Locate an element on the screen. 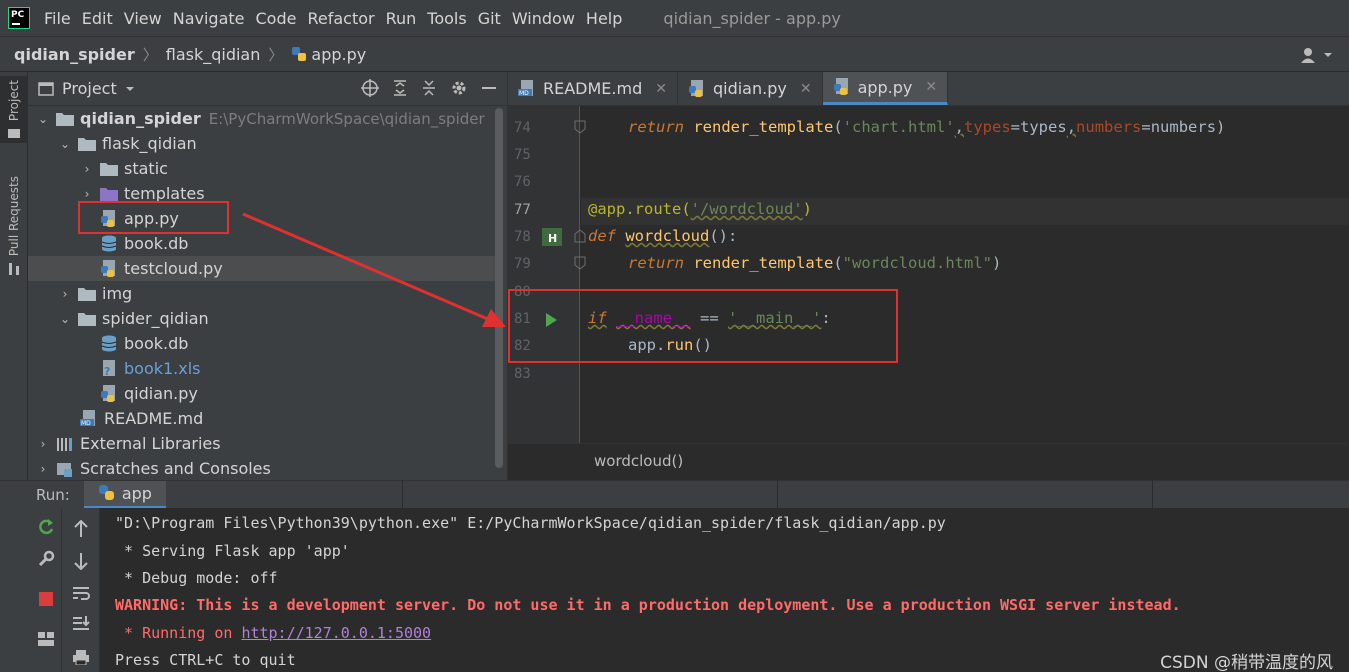 The image size is (1349, 672). tree-item-testcloud-py: testcloud.py is located at coordinates (263, 268).